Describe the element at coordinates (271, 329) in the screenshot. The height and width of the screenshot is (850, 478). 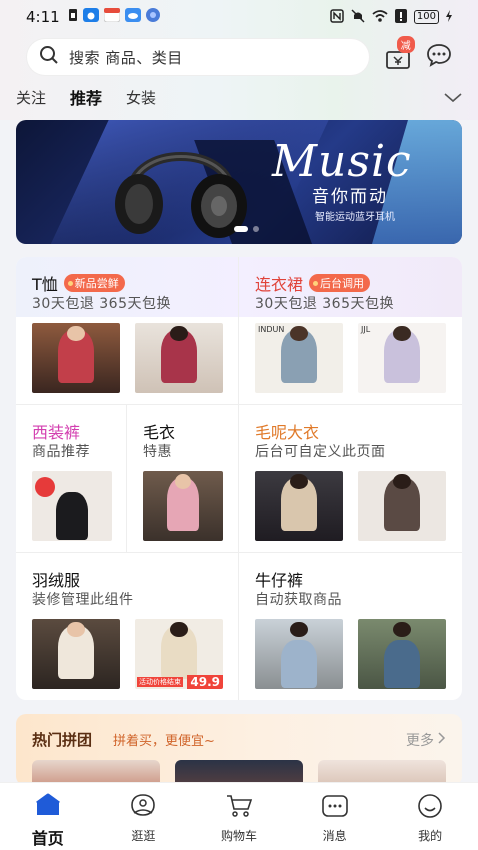
I see `brand-label: INDUN` at that location.